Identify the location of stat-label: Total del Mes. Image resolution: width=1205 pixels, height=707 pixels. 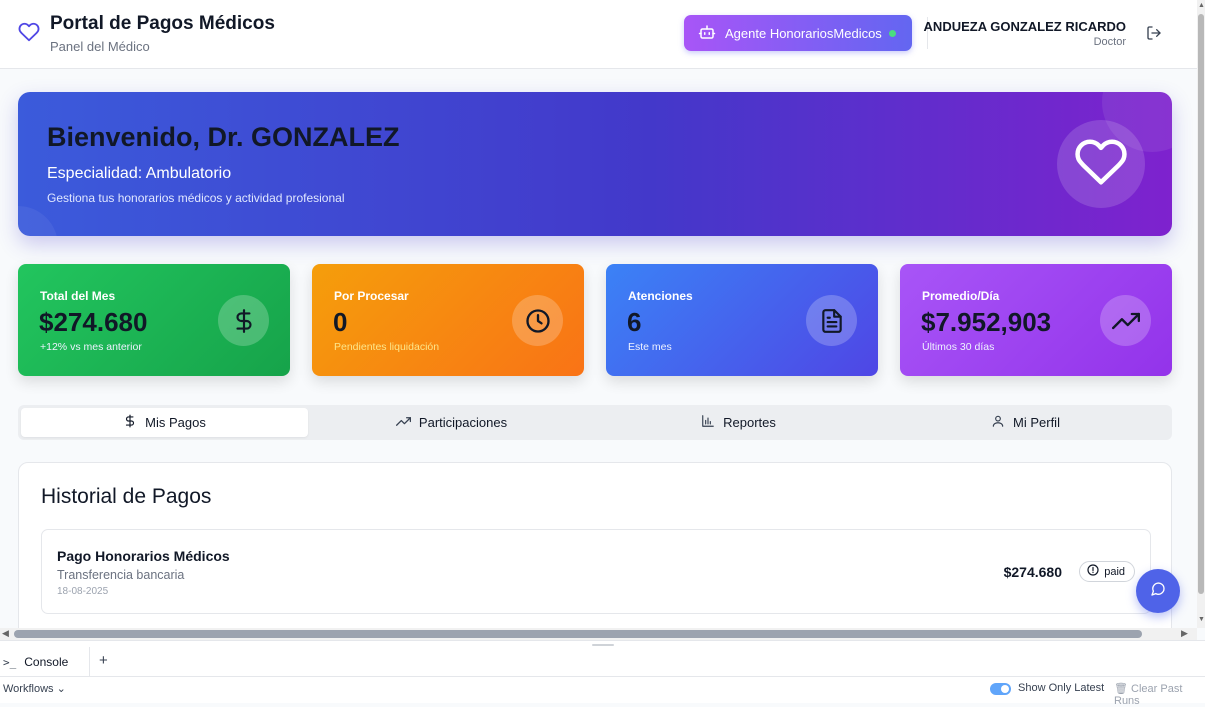
(78, 296).